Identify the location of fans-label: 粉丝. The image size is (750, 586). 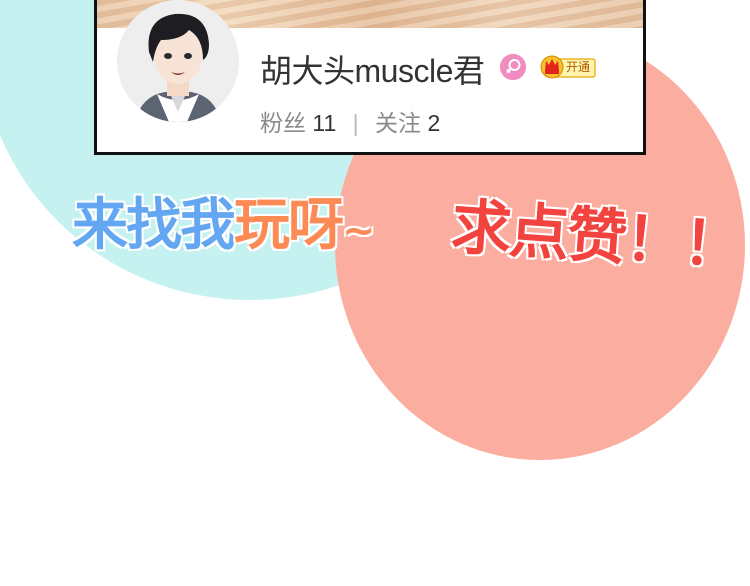
(283, 123).